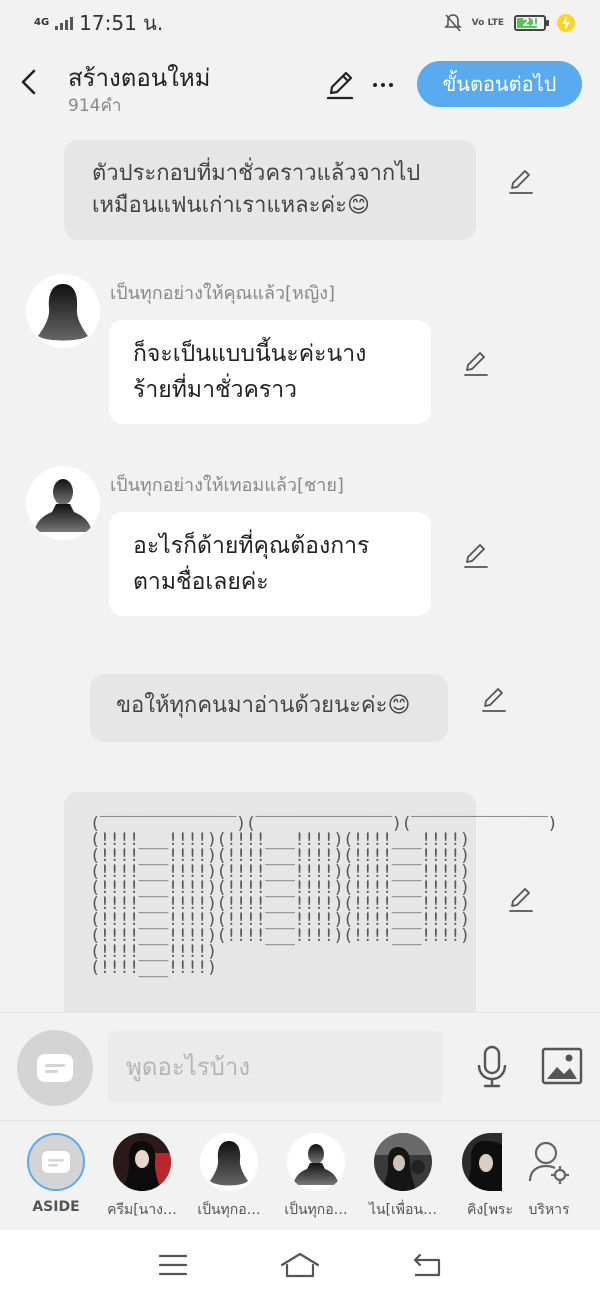 Image resolution: width=600 pixels, height=1300 pixels. I want to click on speaker-name: เป็นทุกอย่างให้คุณแล้ว[หญิง], so click(223, 293).